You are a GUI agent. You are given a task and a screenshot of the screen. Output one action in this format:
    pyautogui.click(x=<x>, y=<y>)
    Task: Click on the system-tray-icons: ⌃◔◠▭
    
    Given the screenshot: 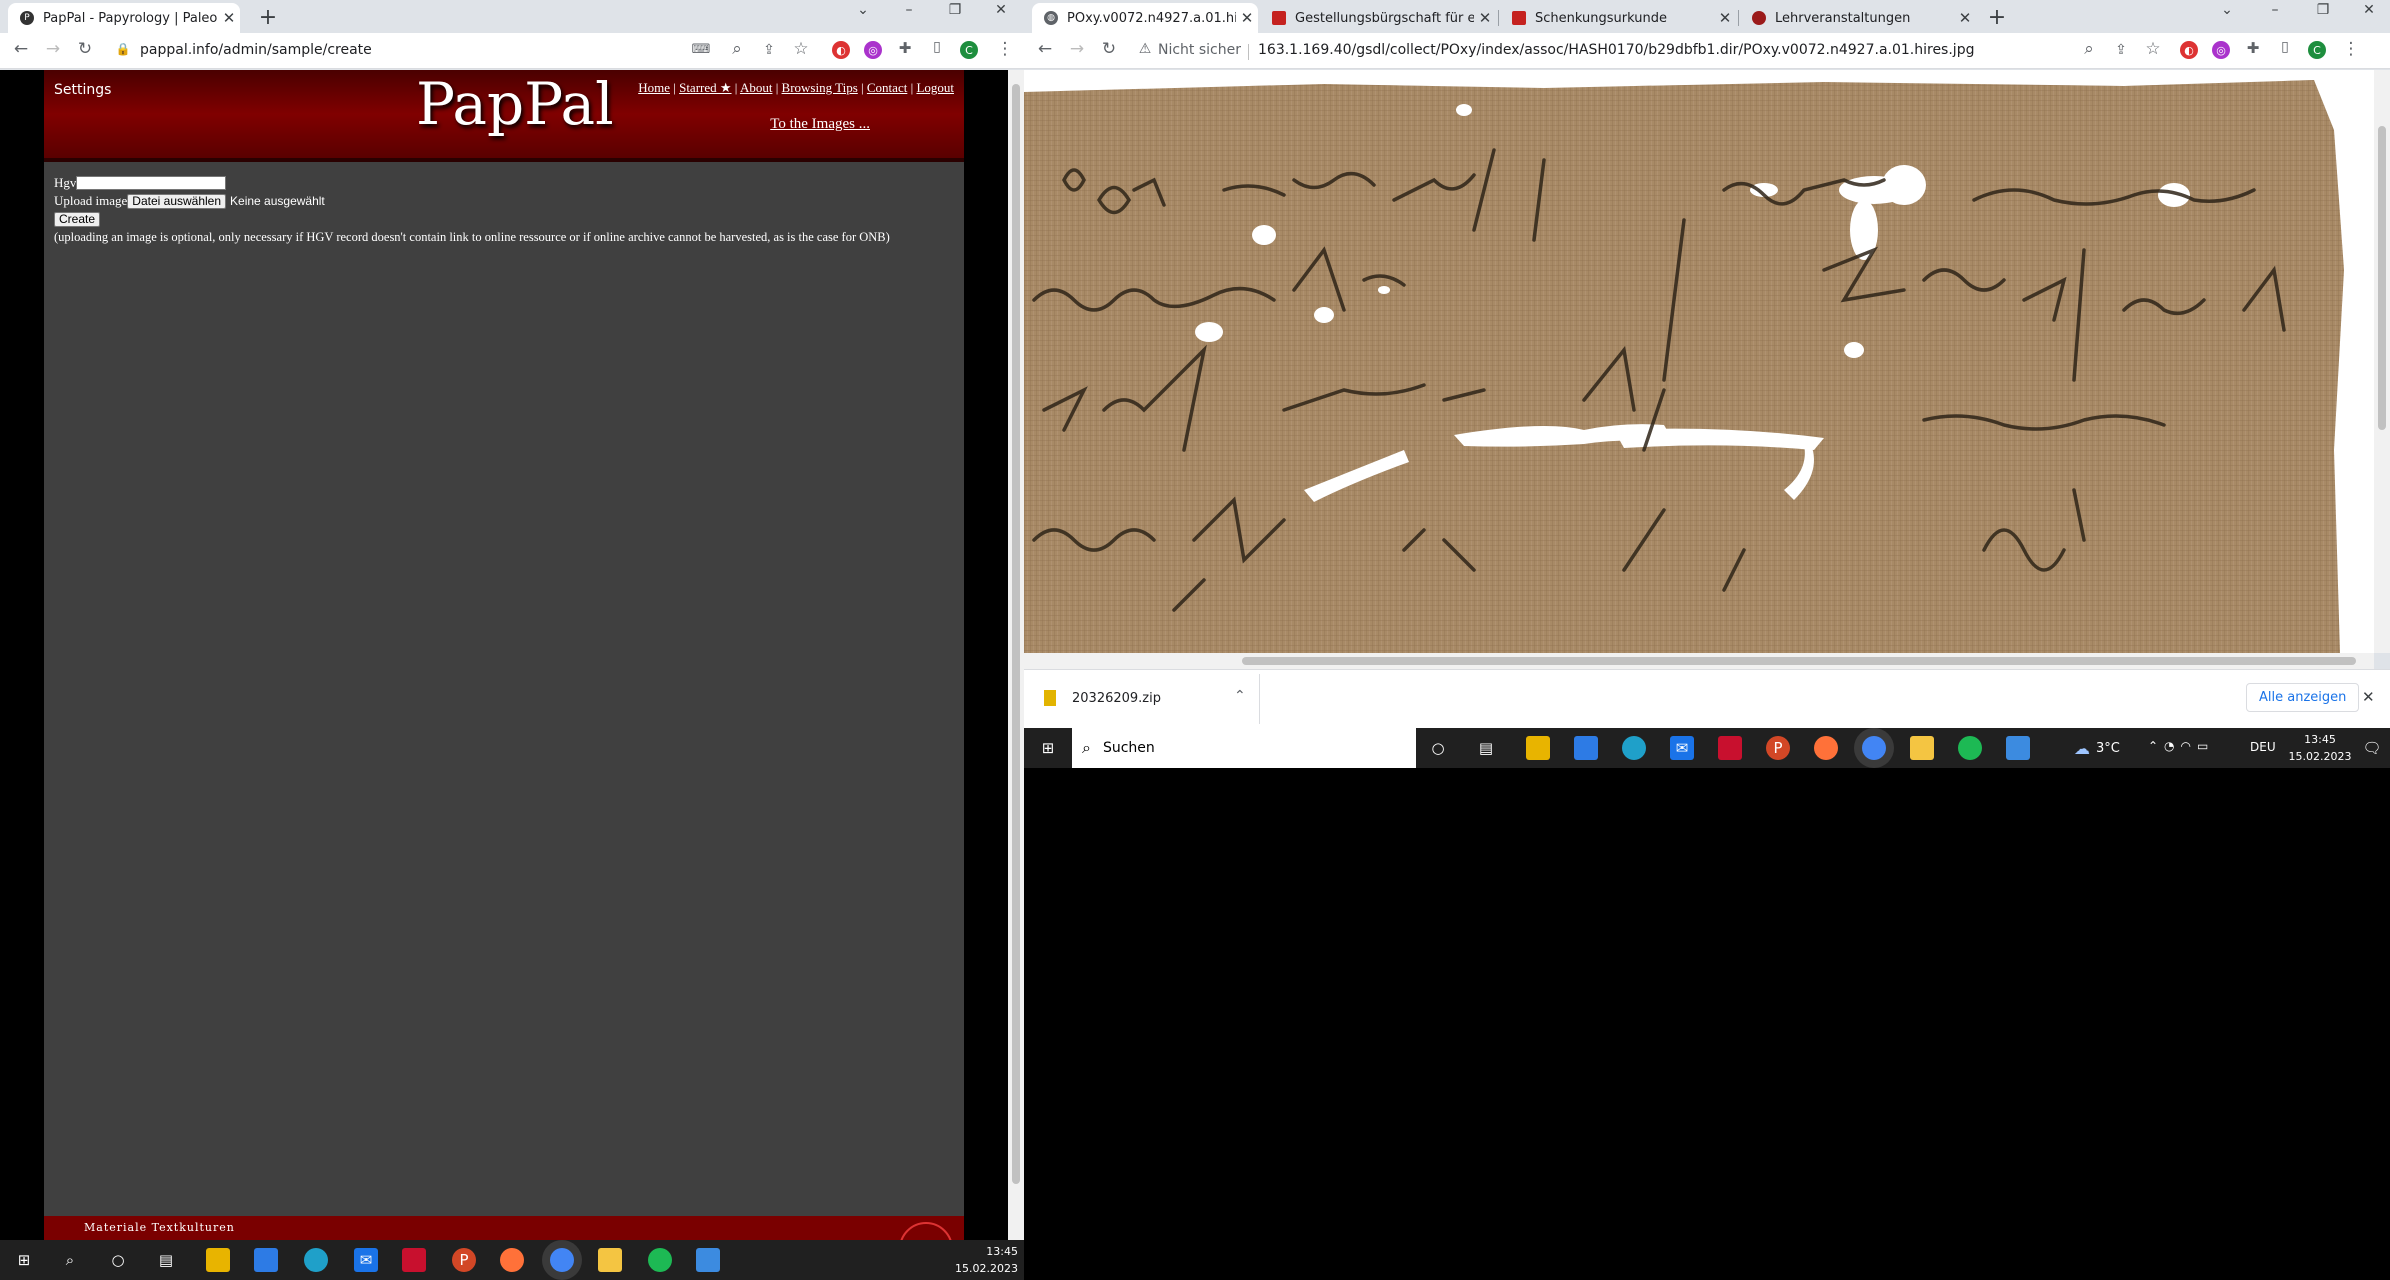 What is the action you would take?
    pyautogui.click(x=2181, y=746)
    